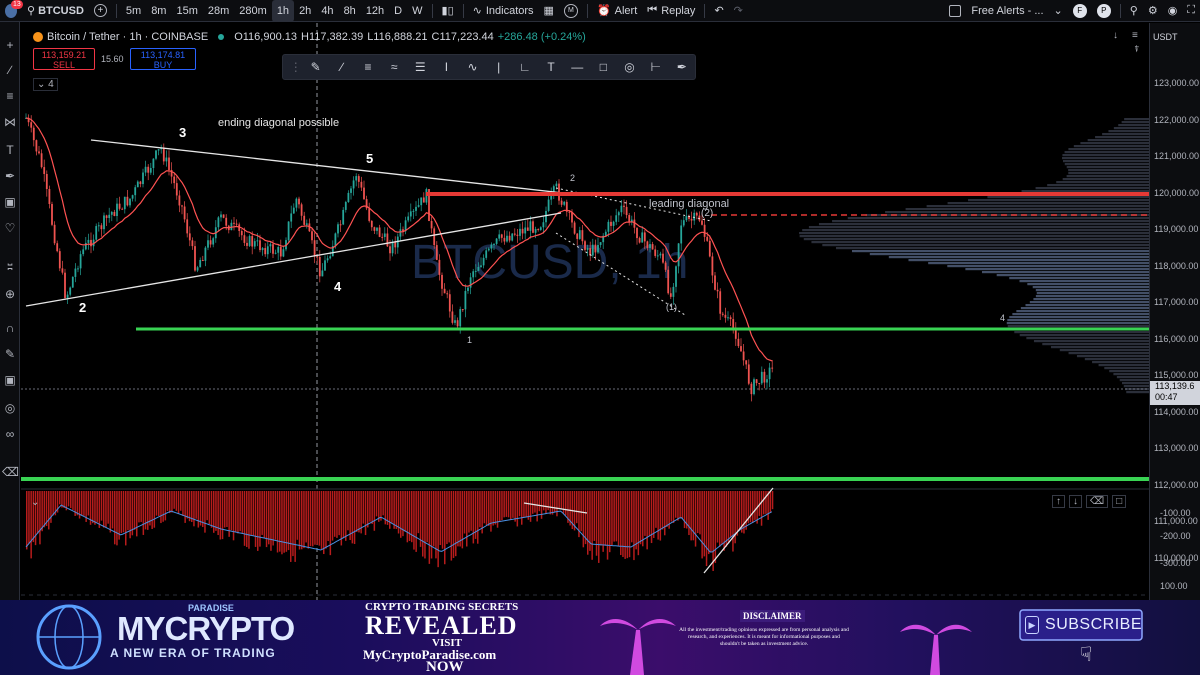  What do you see at coordinates (375, 11) in the screenshot?
I see `interval-12h: 12h` at bounding box center [375, 11].